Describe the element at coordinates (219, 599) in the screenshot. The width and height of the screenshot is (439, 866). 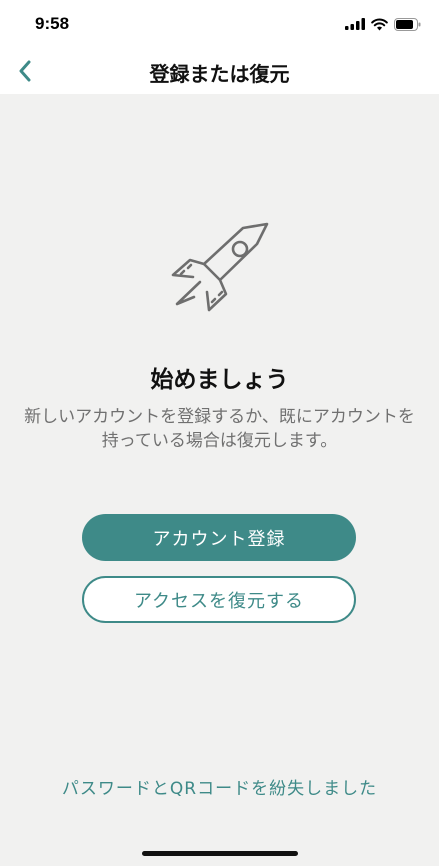
I see `restore-access-button: アクセスを復元する` at that location.